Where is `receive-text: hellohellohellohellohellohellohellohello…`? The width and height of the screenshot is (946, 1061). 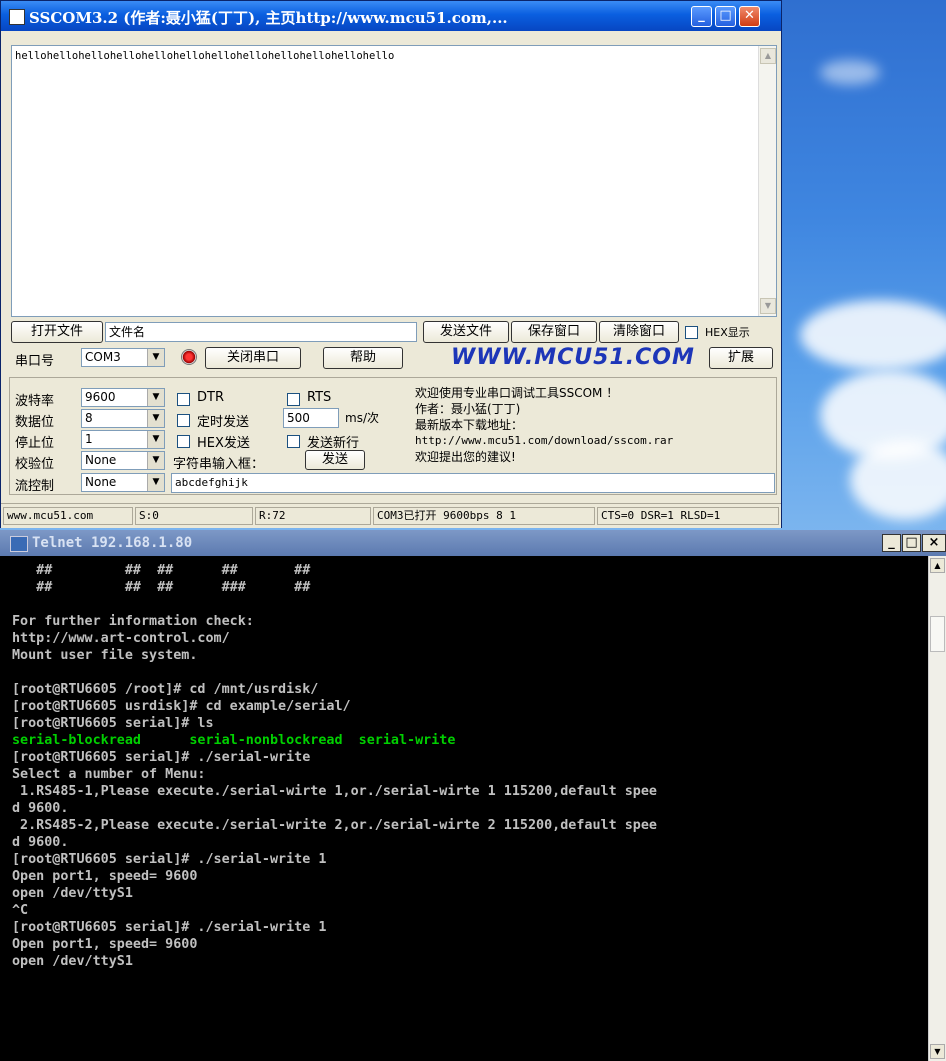
receive-text: hellohellohellohellohellohellohellohello… is located at coordinates (205, 56).